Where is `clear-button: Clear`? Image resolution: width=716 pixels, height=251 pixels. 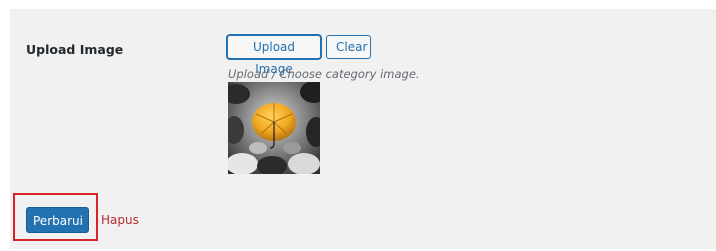 clear-button: Clear is located at coordinates (348, 47).